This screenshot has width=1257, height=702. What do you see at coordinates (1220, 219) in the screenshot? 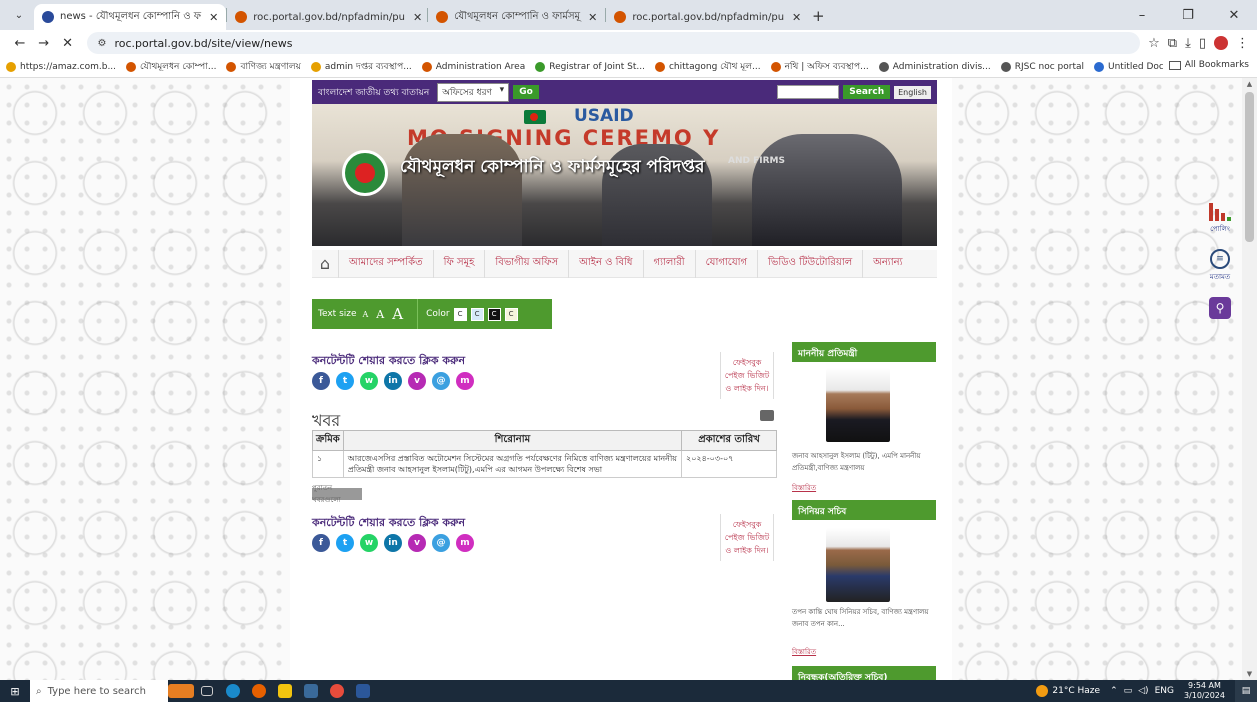
I see `poll-widget: পোলিং` at bounding box center [1220, 219].